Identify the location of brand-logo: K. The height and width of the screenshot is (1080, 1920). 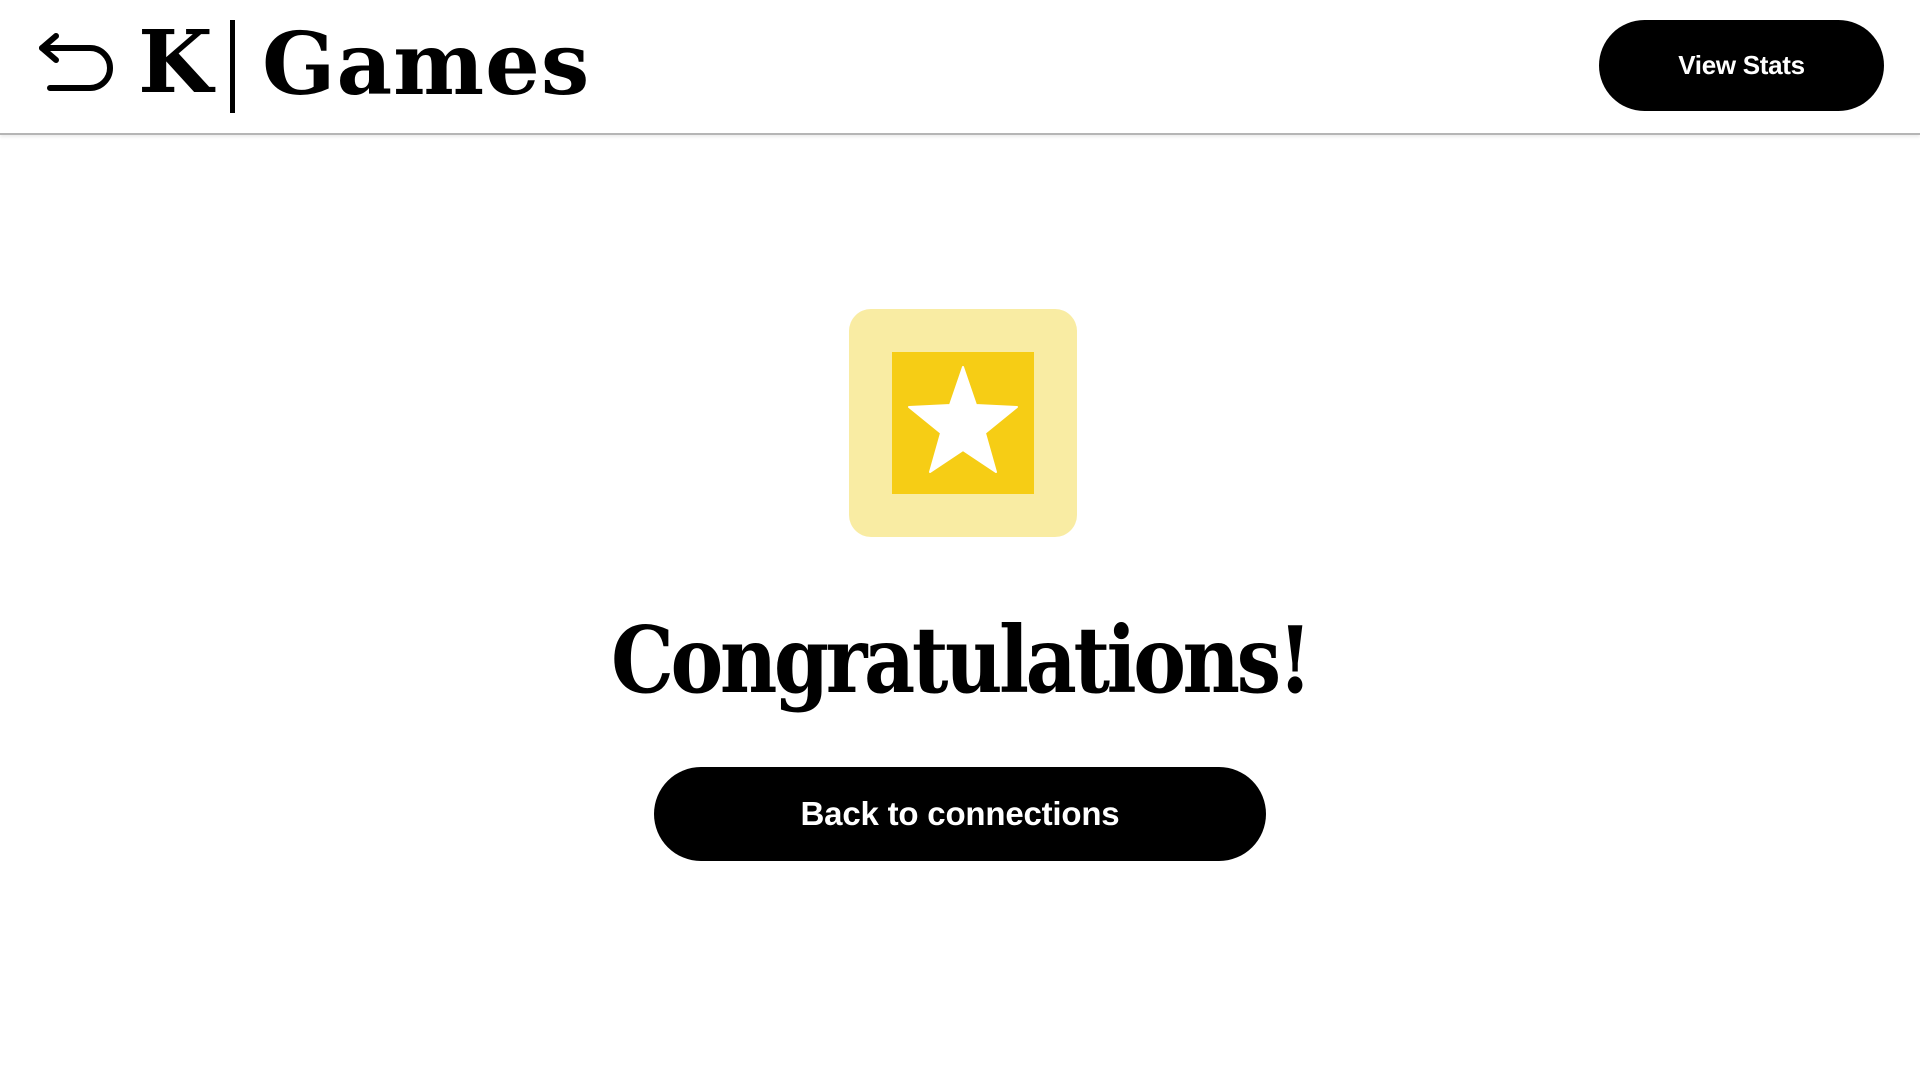
(175, 63).